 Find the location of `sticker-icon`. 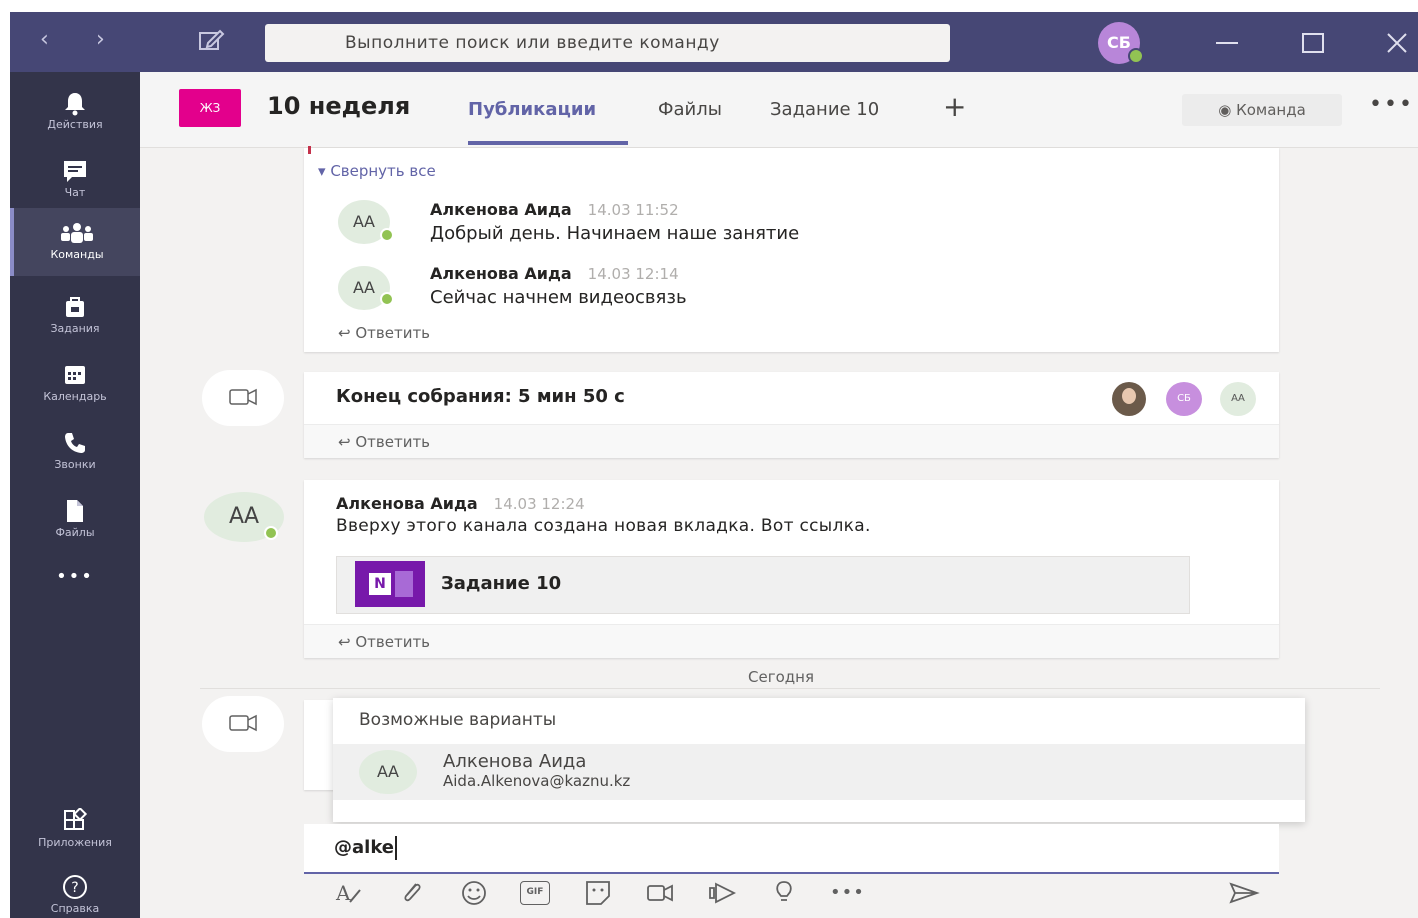

sticker-icon is located at coordinates (598, 893).